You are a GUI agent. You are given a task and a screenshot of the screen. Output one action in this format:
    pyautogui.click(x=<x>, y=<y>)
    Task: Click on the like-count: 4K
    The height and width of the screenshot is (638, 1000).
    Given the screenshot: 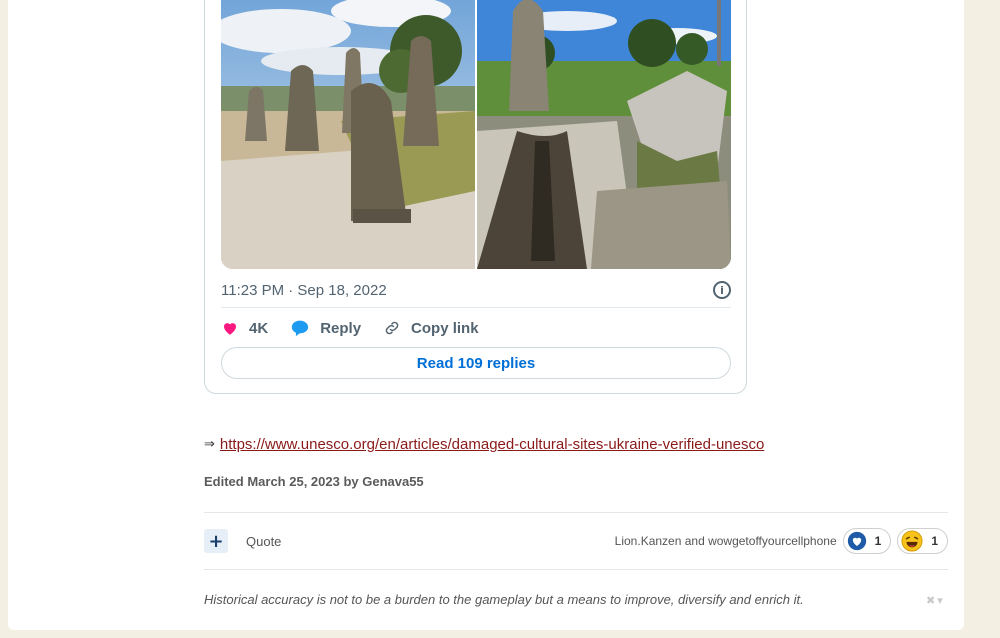 What is the action you would take?
    pyautogui.click(x=259, y=328)
    